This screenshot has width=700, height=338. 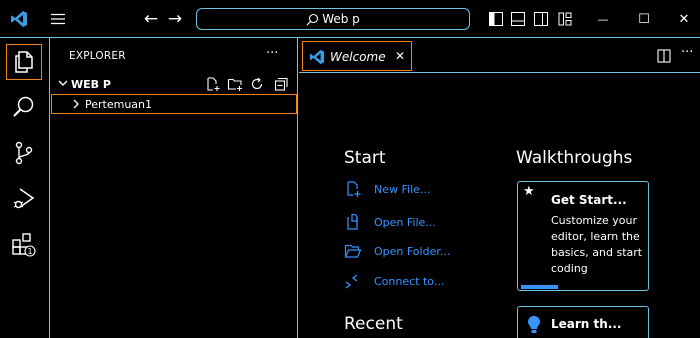 What do you see at coordinates (499, 55) in the screenshot?
I see `editor-tab-bar: Welcome ✕ ···` at bounding box center [499, 55].